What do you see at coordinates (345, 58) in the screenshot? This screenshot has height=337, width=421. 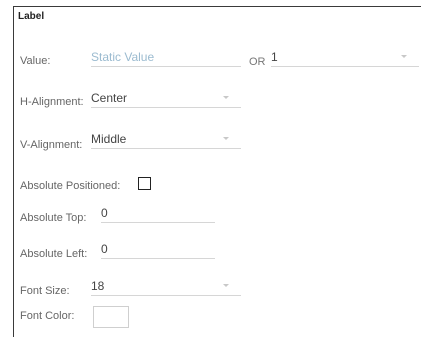 I see `value-source-select: 1` at bounding box center [345, 58].